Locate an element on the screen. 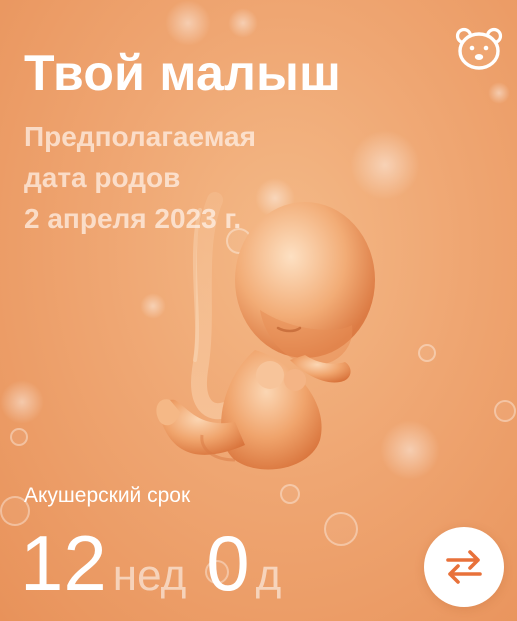 The image size is (517, 621). due-date-line: Предполагаемая is located at coordinates (140, 136).